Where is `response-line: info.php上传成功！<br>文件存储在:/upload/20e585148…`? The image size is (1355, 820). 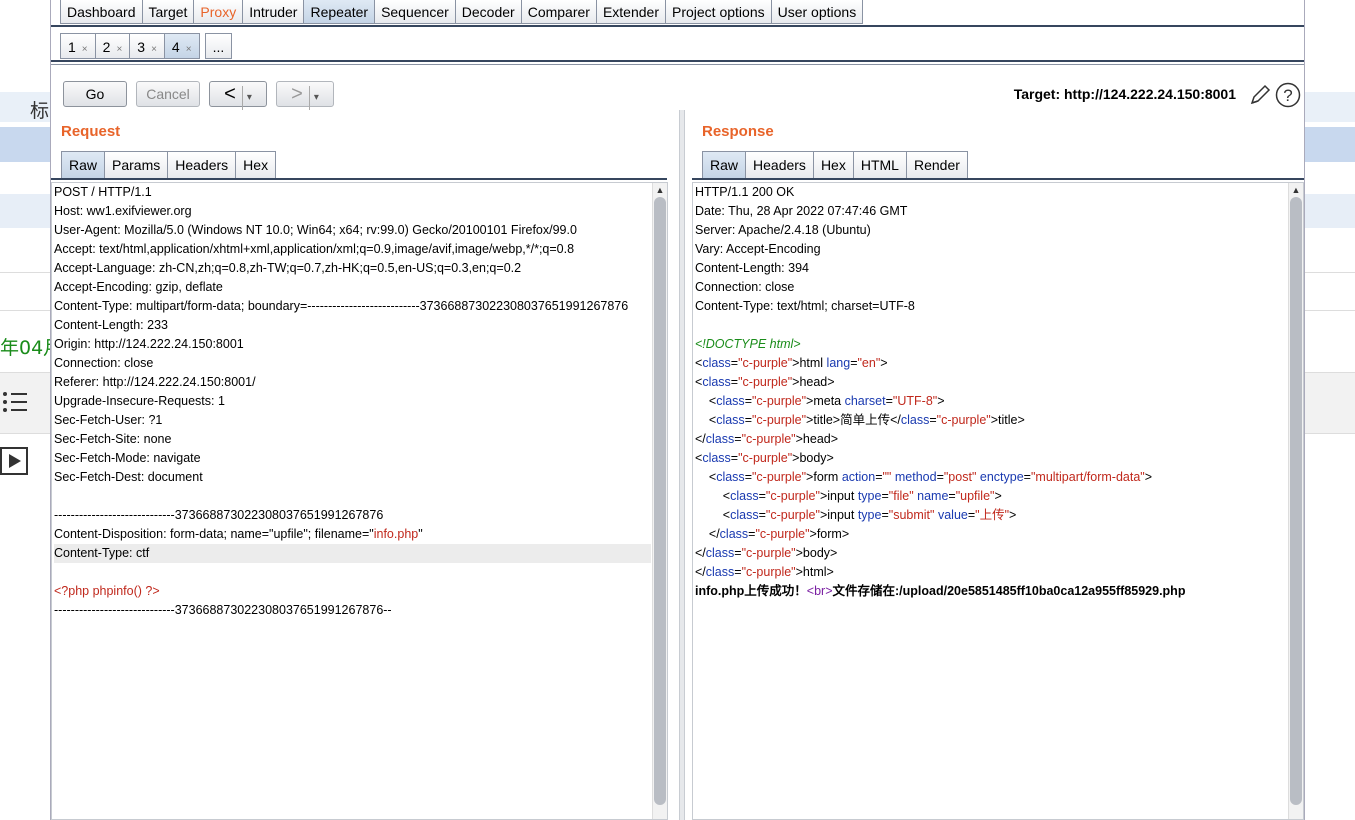
response-line: info.php上传成功！<br>文件存储在:/upload/20e585148… is located at coordinates (940, 591).